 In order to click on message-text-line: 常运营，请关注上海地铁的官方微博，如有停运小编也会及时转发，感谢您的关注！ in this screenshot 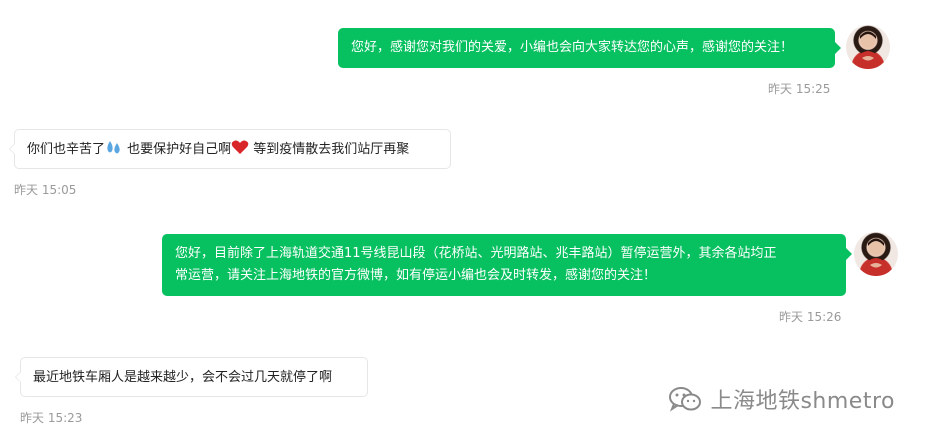, I will do `click(416, 275)`.